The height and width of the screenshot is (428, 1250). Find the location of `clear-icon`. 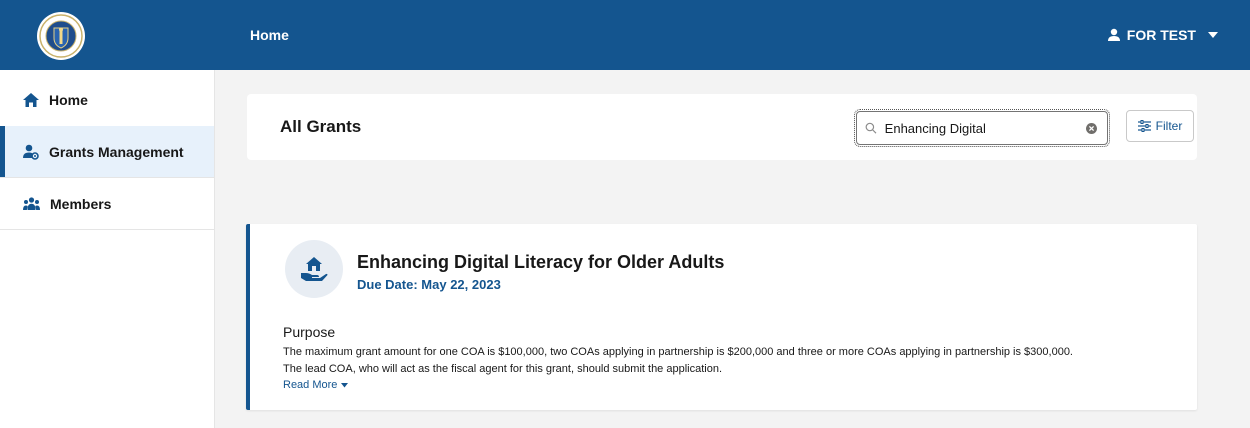

clear-icon is located at coordinates (1091, 128).